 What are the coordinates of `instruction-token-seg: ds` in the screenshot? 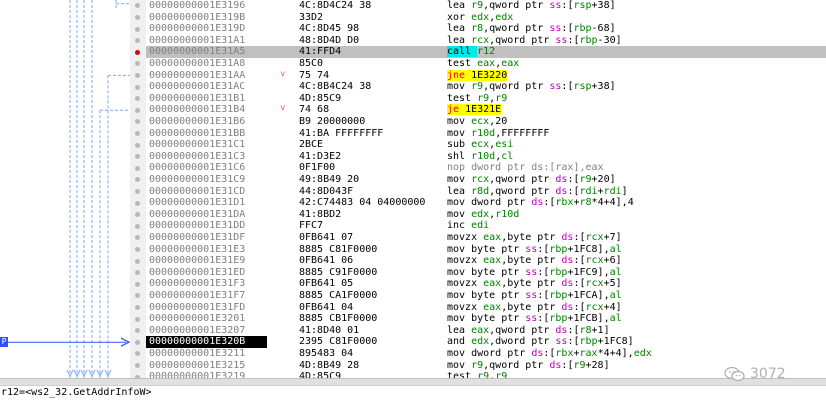 It's located at (537, 353).